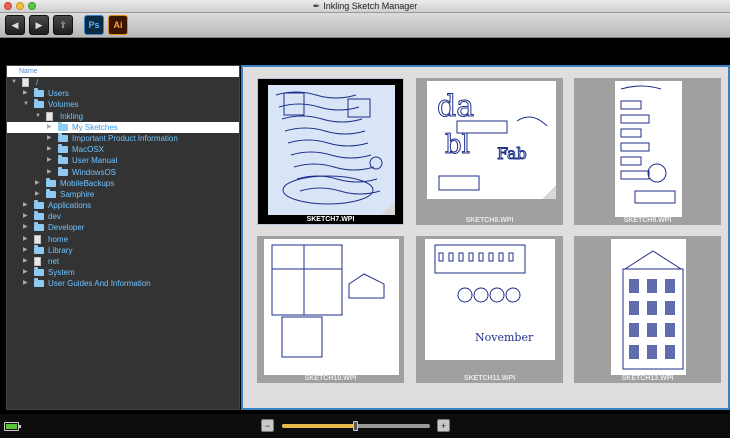 The image size is (730, 438). I want to click on sketch-page: da bl Fab, so click(491, 140).